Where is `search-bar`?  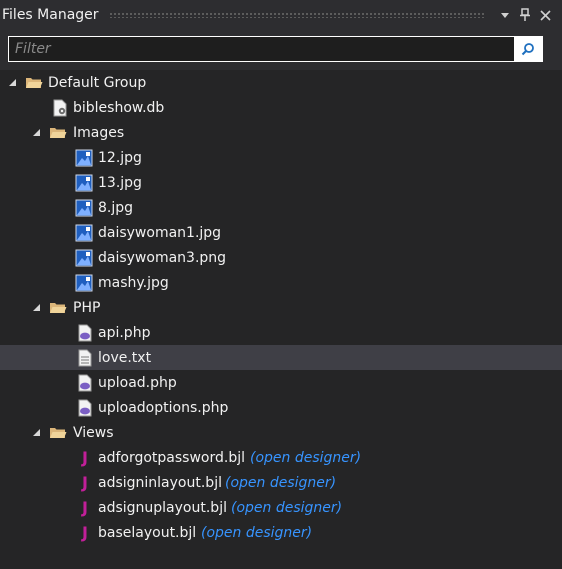
search-bar is located at coordinates (281, 50).